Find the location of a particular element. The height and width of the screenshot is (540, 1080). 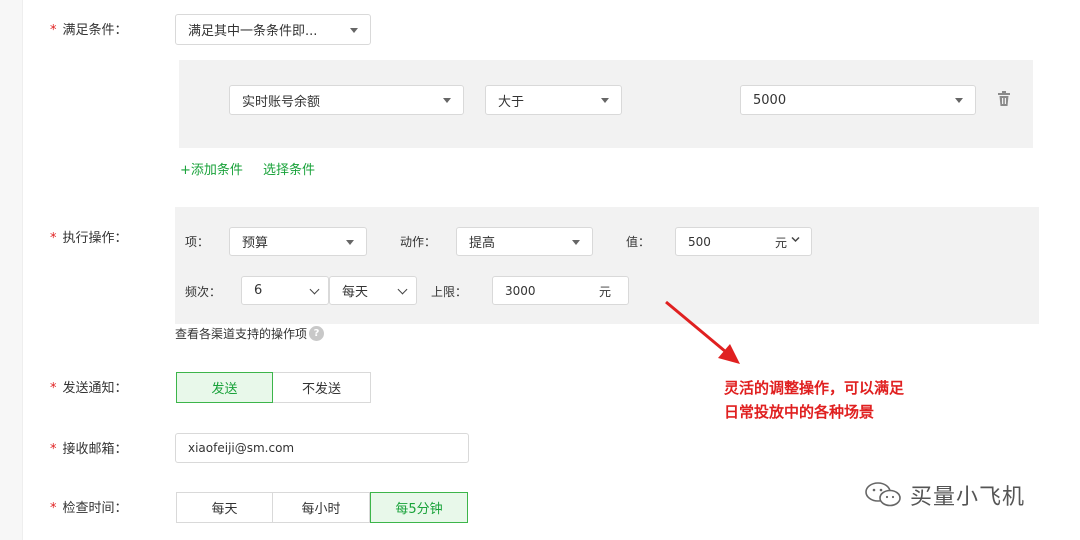

email-field: xiaofeiji@sm.com is located at coordinates (322, 448).